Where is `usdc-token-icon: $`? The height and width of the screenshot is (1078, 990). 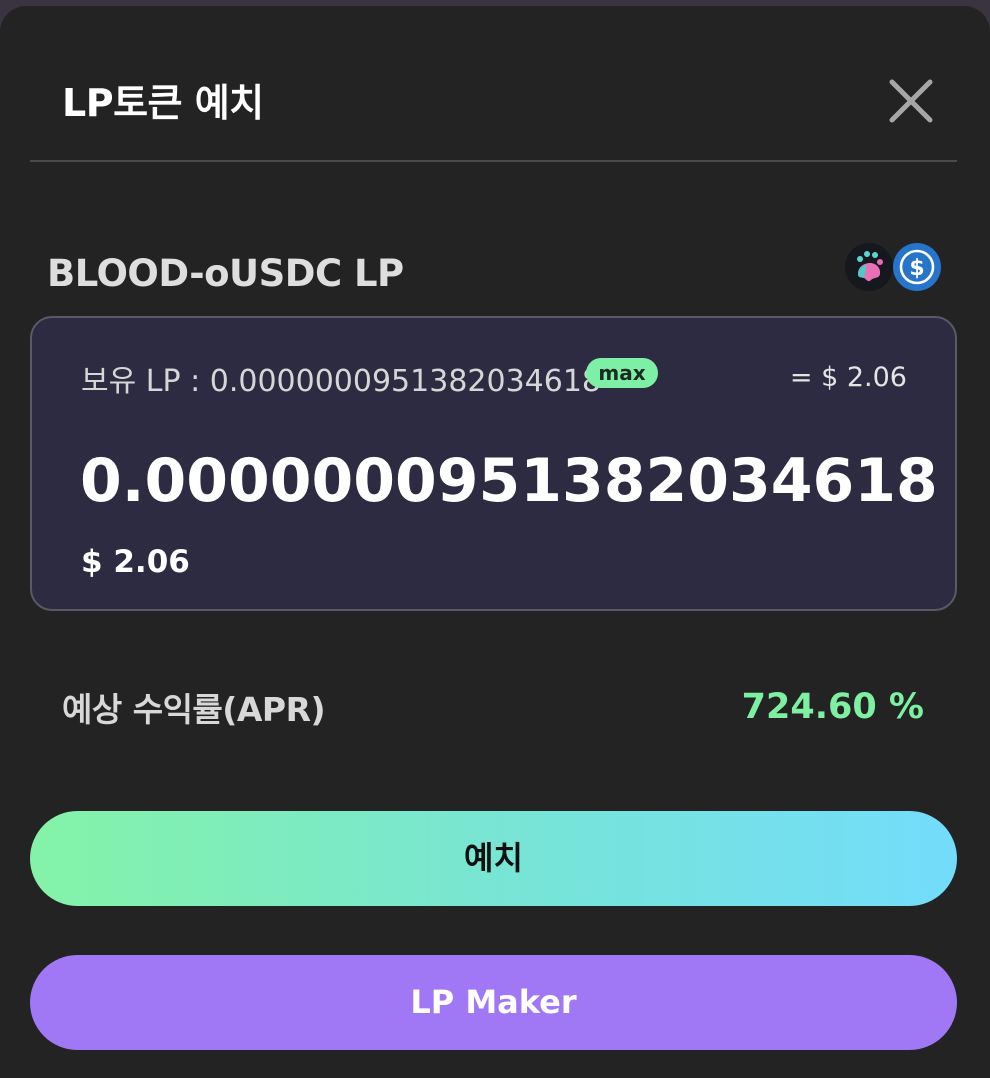 usdc-token-icon: $ is located at coordinates (917, 267).